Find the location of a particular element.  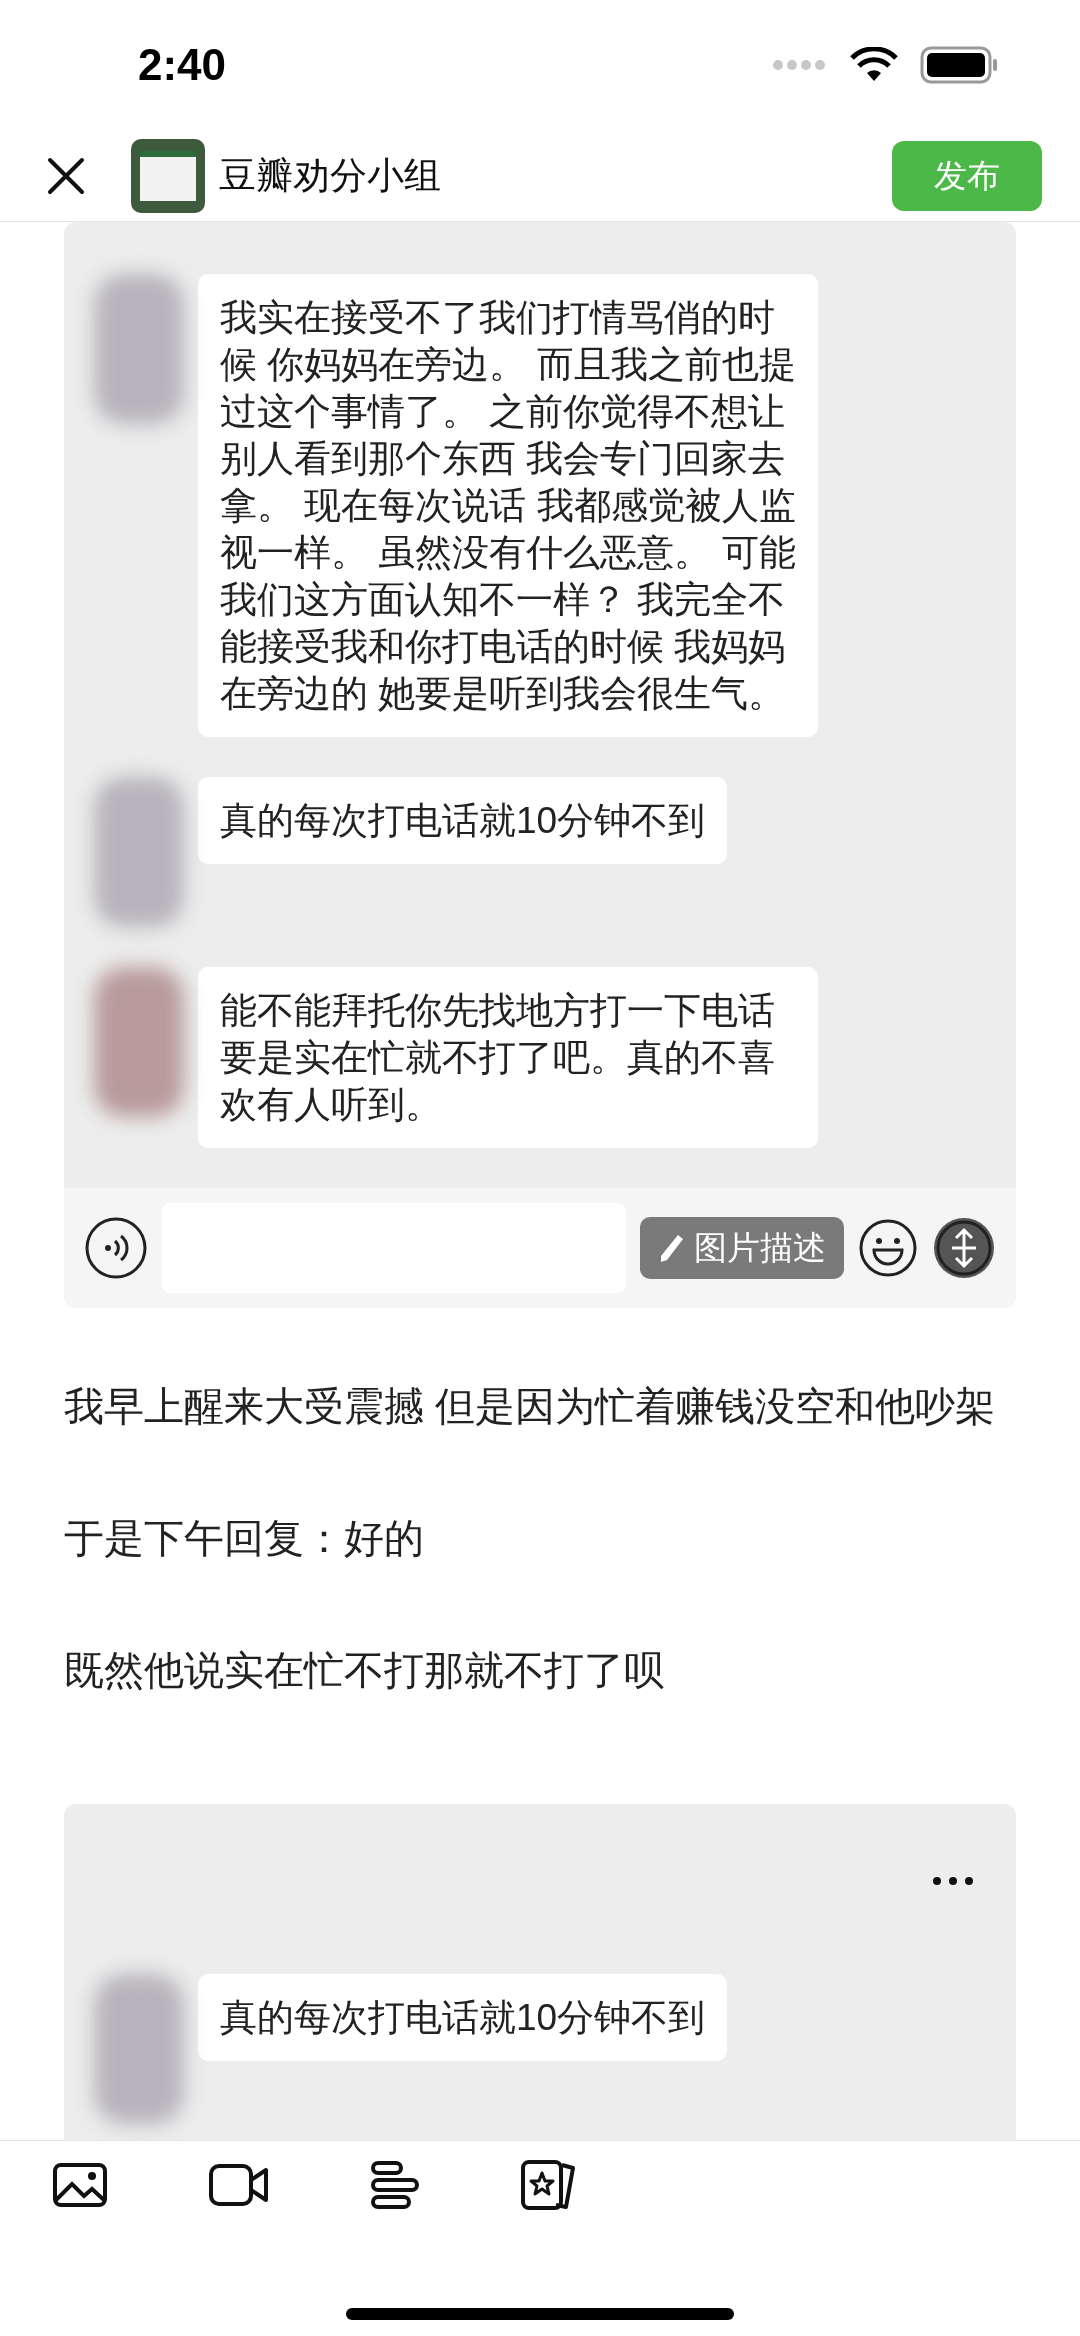

pencil-icon is located at coordinates (671, 1248).